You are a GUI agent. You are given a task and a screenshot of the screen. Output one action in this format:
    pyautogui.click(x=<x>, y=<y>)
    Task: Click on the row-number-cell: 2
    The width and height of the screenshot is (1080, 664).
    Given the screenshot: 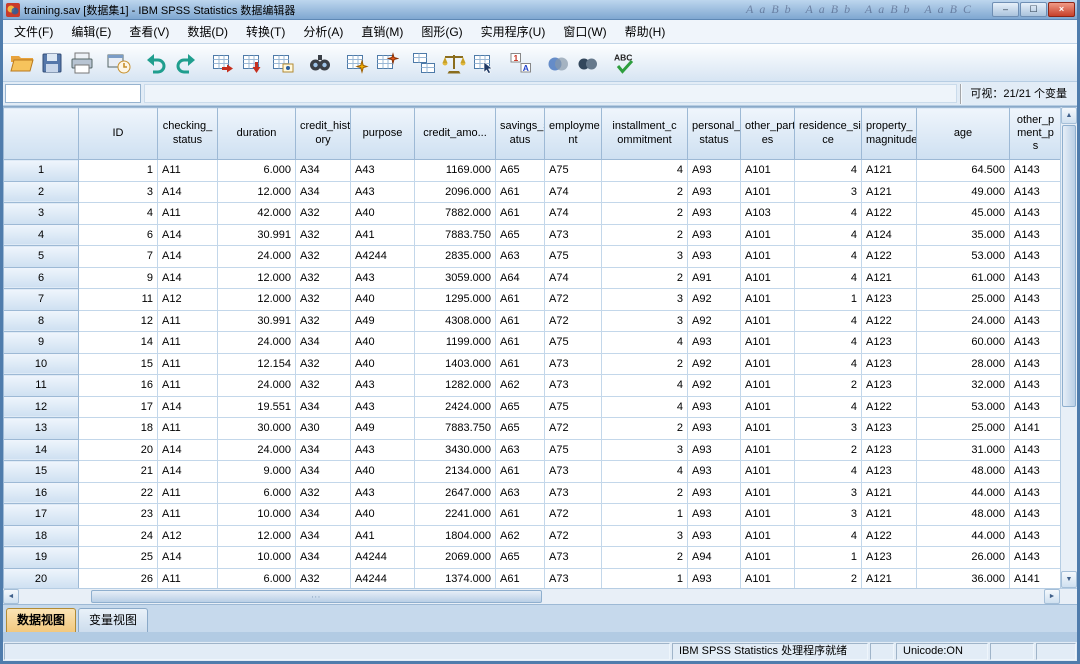 What is the action you would take?
    pyautogui.click(x=41, y=191)
    